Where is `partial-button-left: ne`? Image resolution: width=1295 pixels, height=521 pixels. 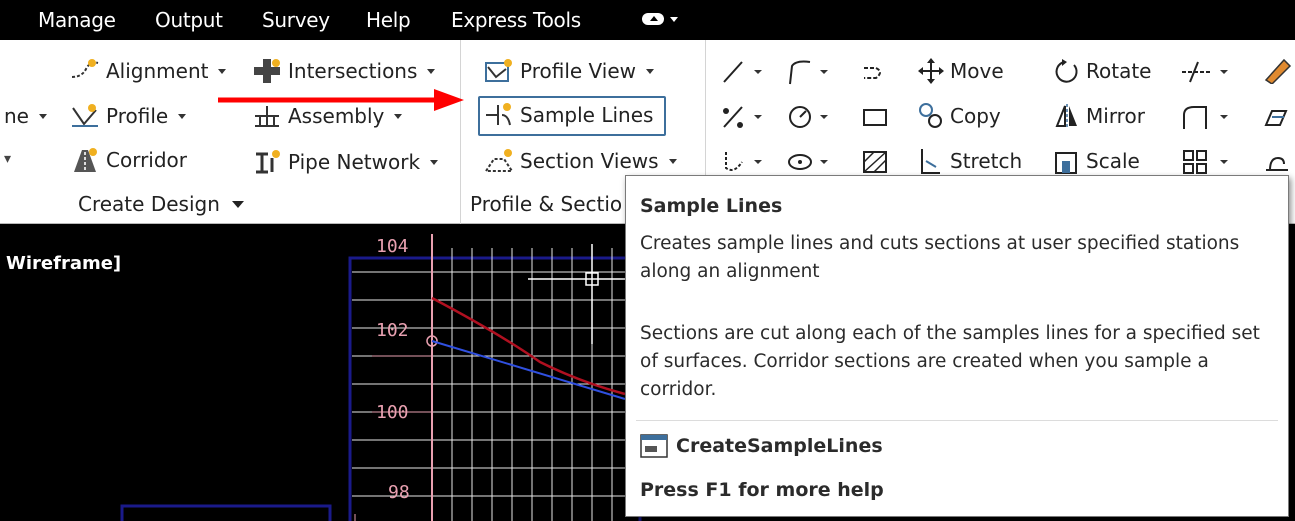 partial-button-left: ne is located at coordinates (25, 116).